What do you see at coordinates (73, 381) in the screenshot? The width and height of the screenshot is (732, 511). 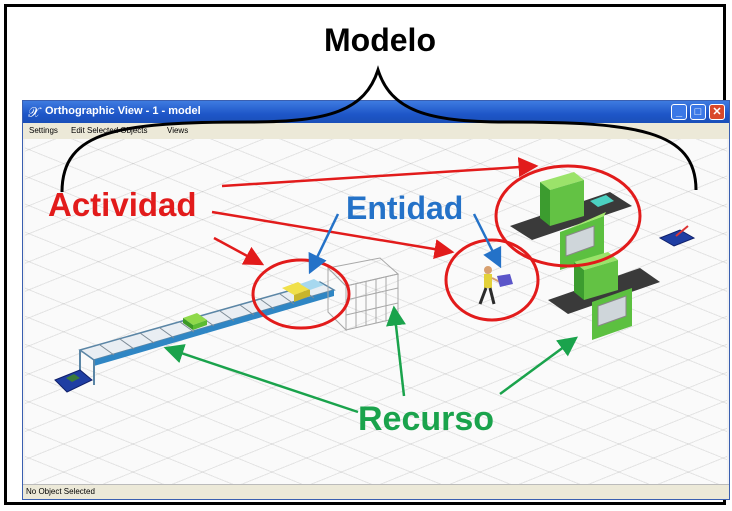 I see `source-pad` at bounding box center [73, 381].